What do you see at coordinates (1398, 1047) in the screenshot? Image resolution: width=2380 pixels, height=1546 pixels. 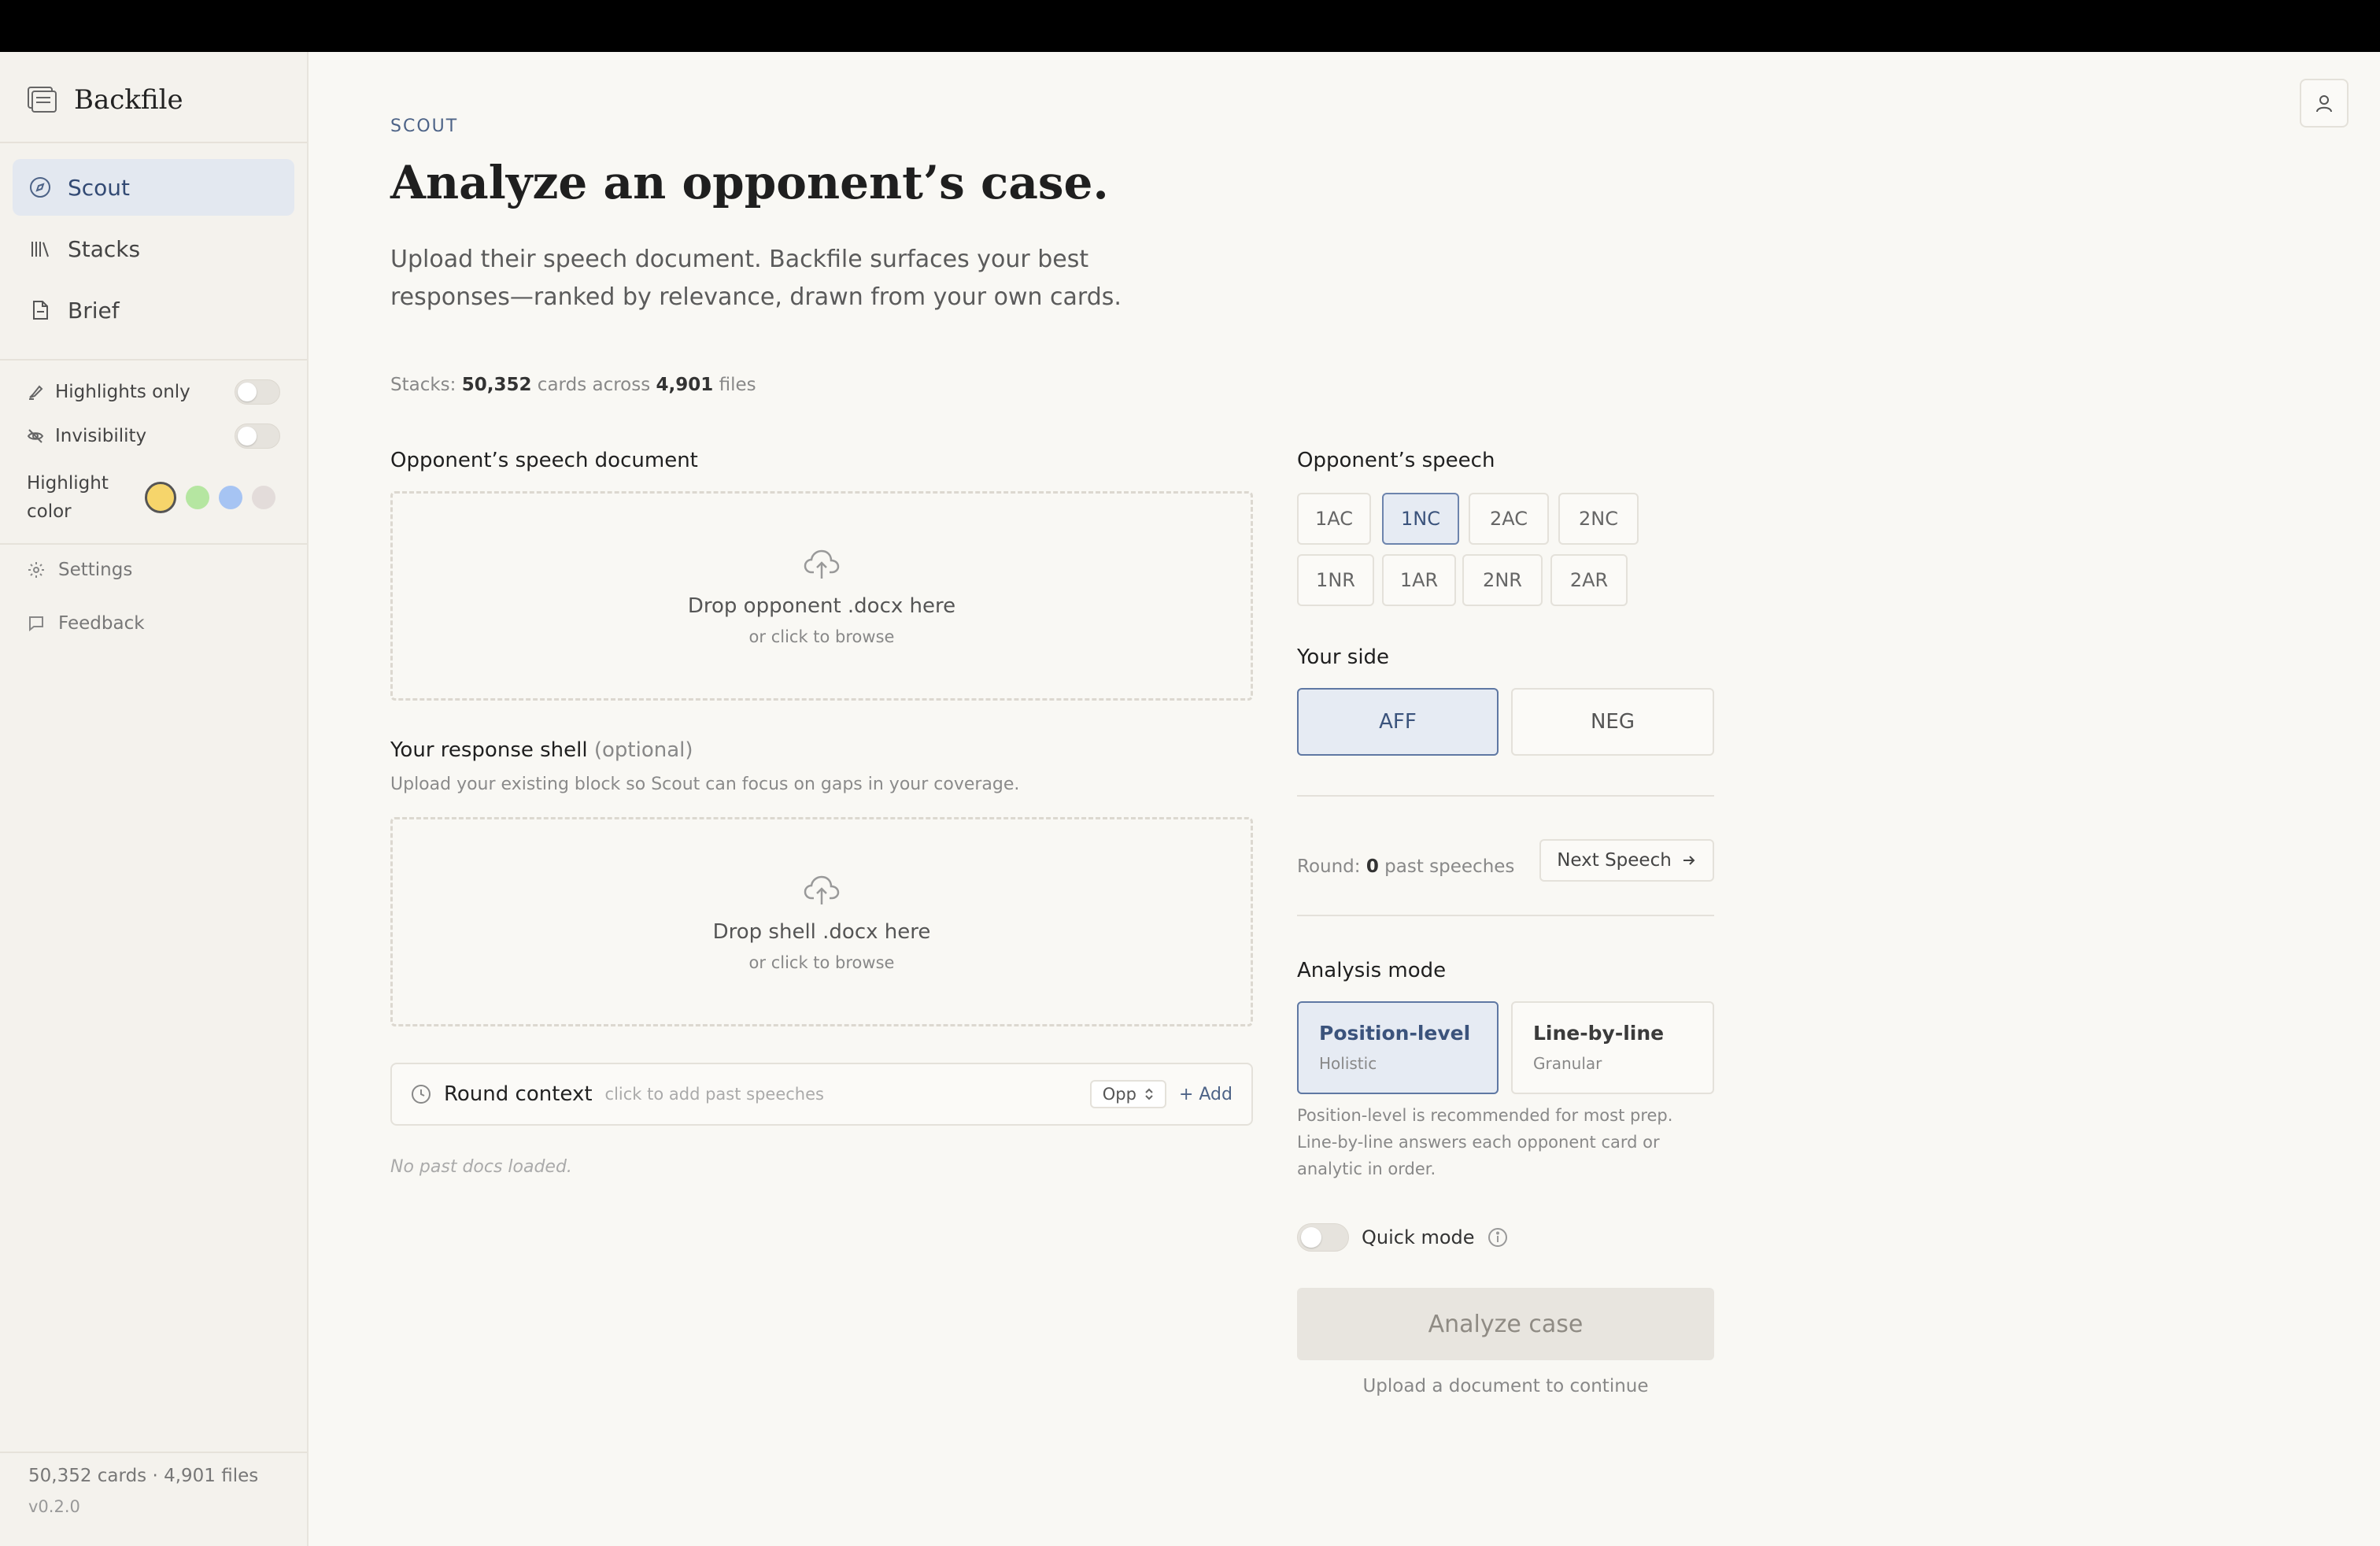 I see `mode-position-level: Position-level Holistic` at bounding box center [1398, 1047].